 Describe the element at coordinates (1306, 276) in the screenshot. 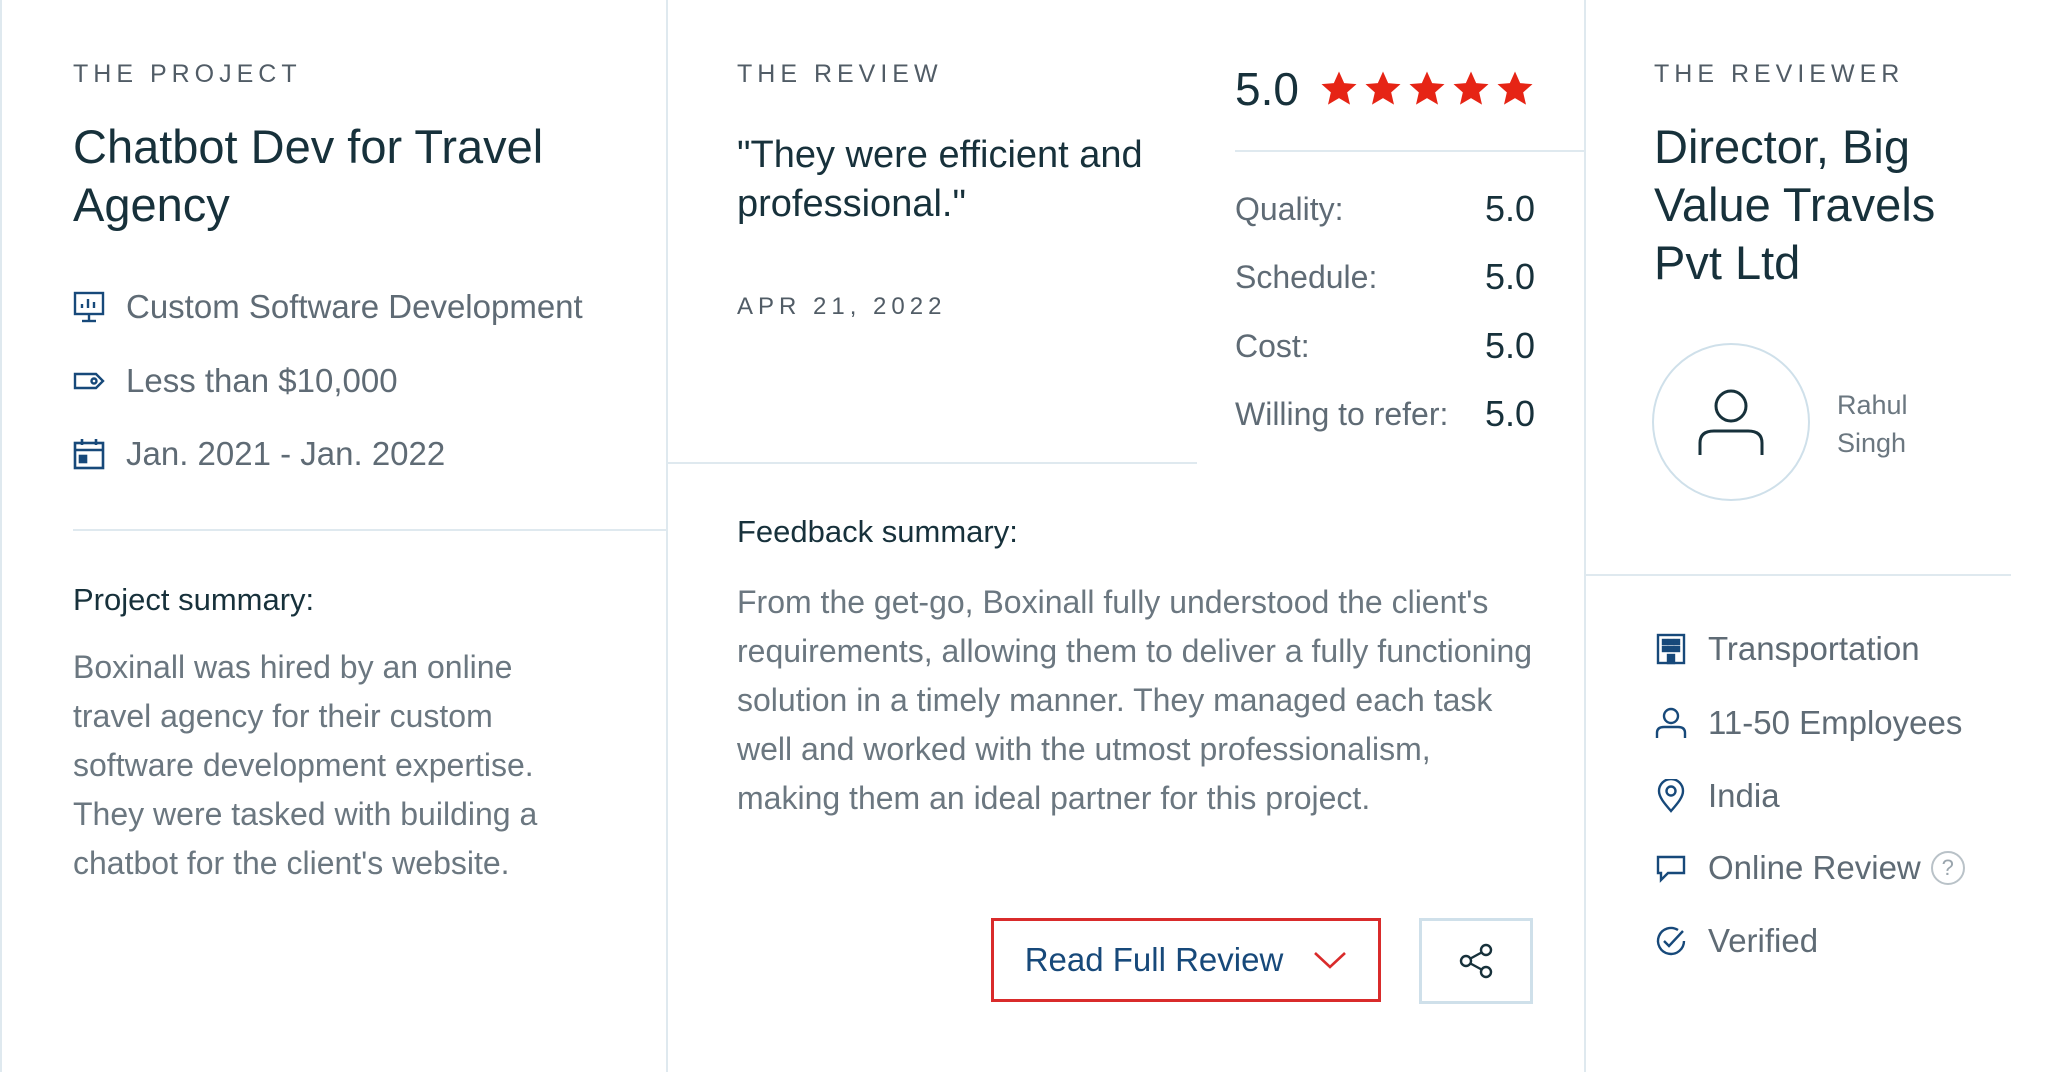

I see `rating-label: Schedule:` at that location.